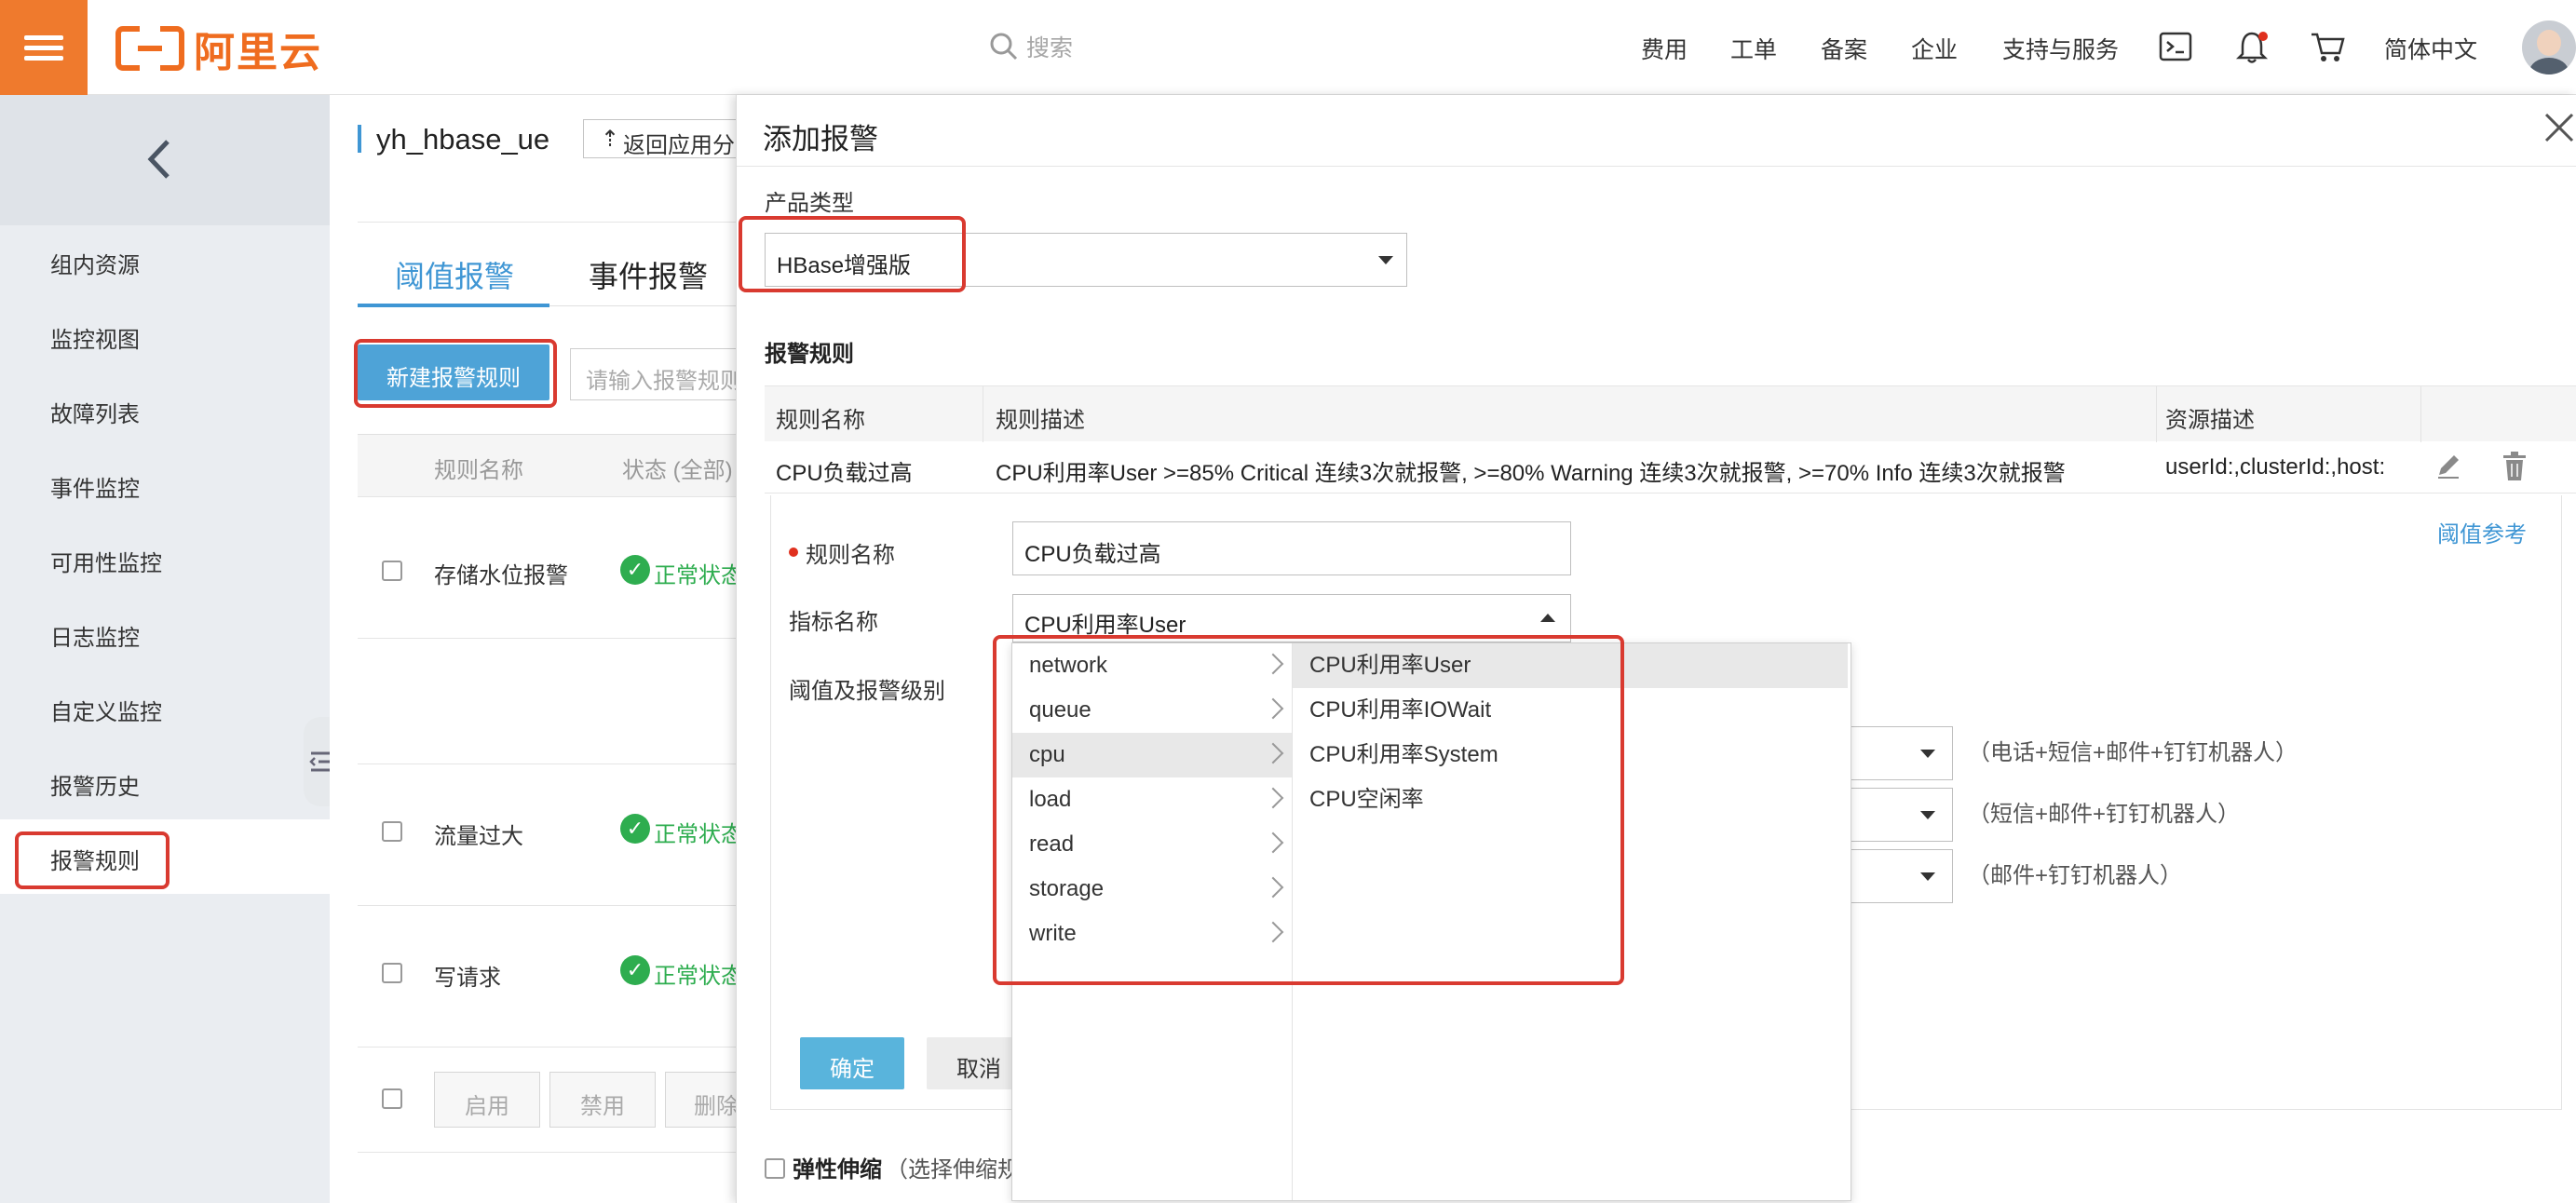  What do you see at coordinates (1664, 49) in the screenshot?
I see `nav-billing: 费用` at bounding box center [1664, 49].